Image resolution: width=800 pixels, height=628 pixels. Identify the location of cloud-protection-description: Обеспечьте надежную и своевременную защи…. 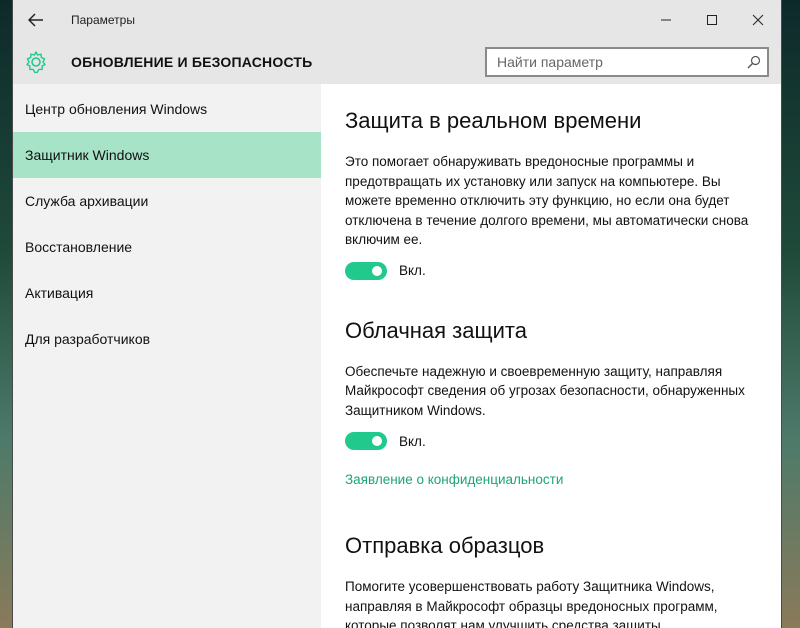
(545, 390).